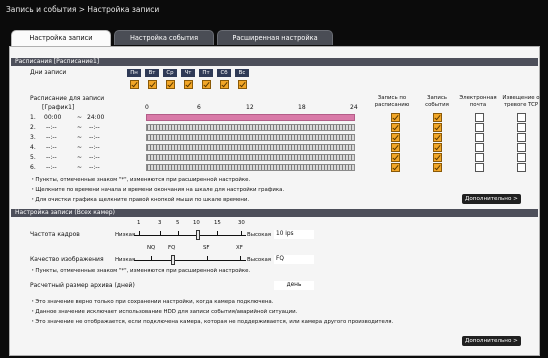  What do you see at coordinates (437, 101) in the screenshot?
I see `col-header-event-rec: Запись события` at bounding box center [437, 101].